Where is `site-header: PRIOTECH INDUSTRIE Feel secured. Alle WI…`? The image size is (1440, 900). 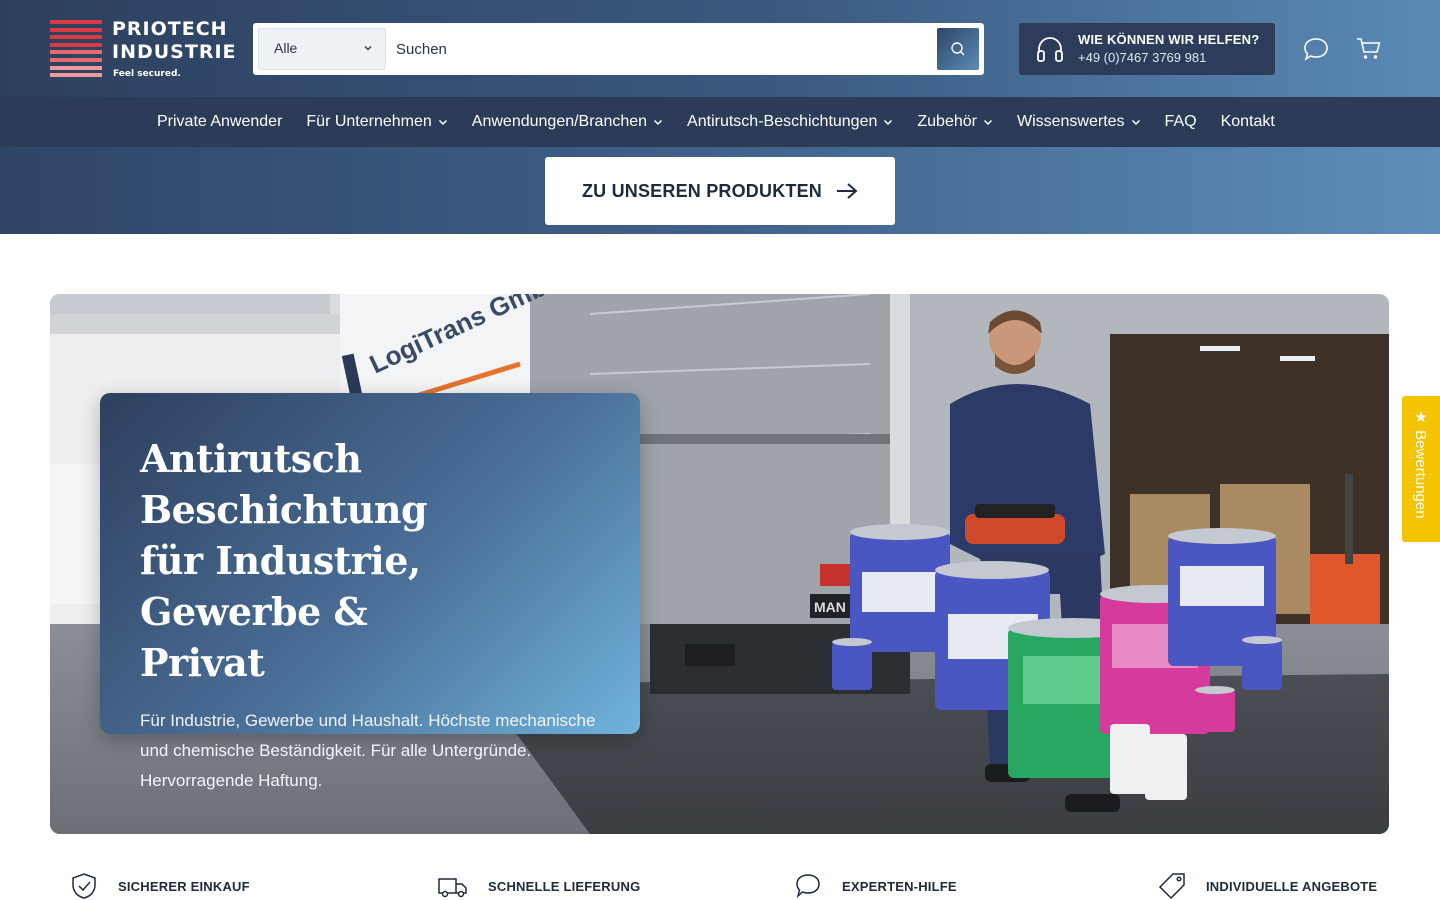
site-header: PRIOTECH INDUSTRIE Feel secured. Alle WI… is located at coordinates (720, 48).